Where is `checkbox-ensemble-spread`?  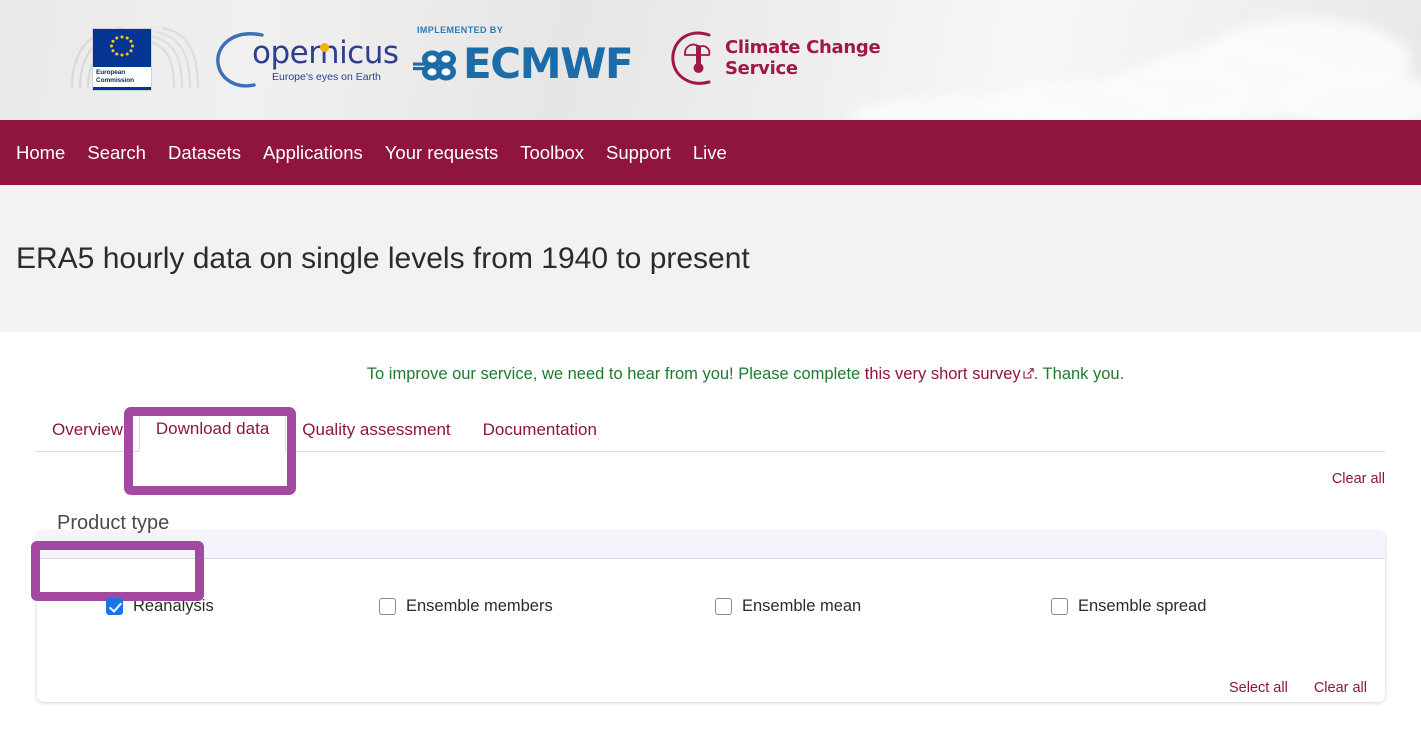 checkbox-ensemble-spread is located at coordinates (1059, 606).